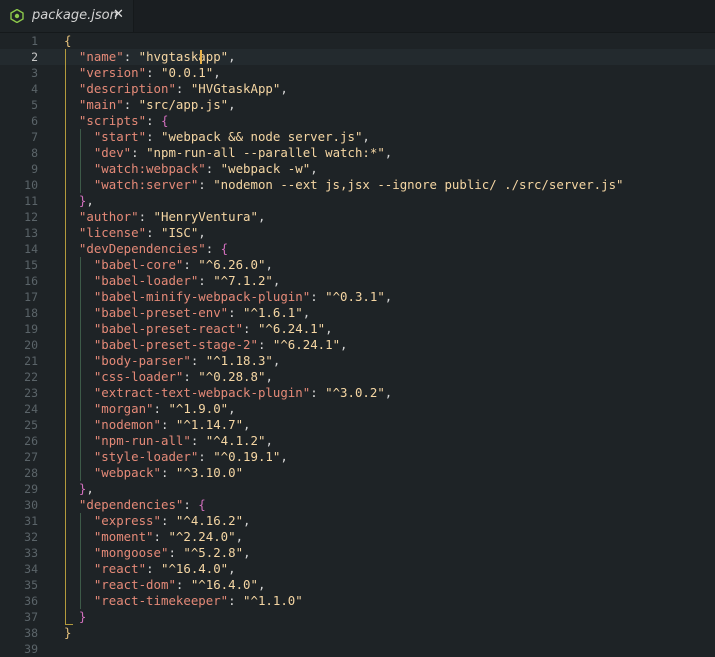  What do you see at coordinates (357, 105) in the screenshot?
I see `code-line: 5 "main": "src/app.js",` at bounding box center [357, 105].